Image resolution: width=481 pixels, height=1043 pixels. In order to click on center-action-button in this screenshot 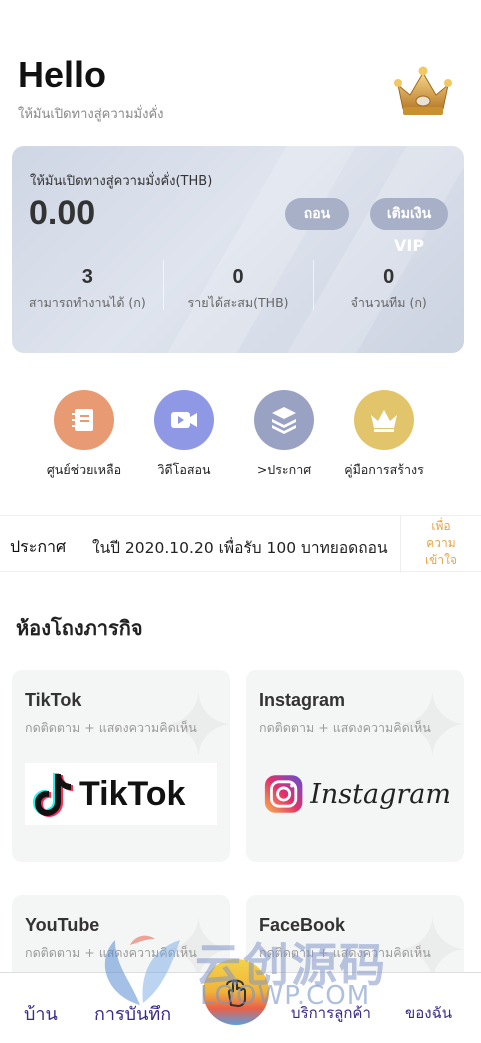, I will do `click(236, 992)`.